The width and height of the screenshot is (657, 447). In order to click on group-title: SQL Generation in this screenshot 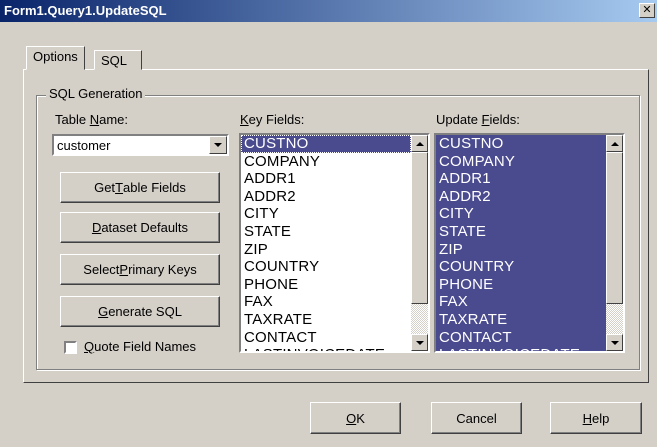, I will do `click(96, 93)`.